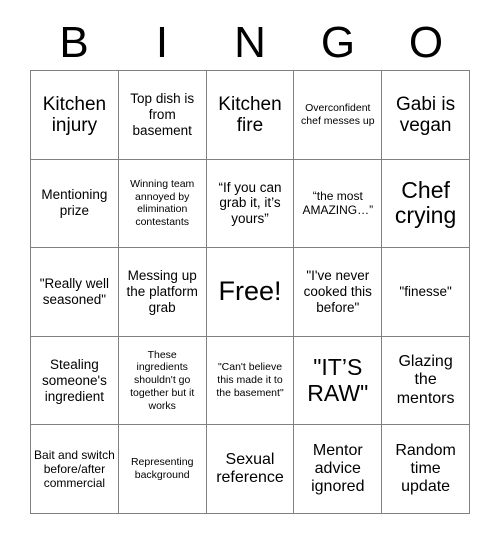 This screenshot has height=544, width=500. I want to click on bingo-cell-b4: Stealing someone's ingredient, so click(75, 381).